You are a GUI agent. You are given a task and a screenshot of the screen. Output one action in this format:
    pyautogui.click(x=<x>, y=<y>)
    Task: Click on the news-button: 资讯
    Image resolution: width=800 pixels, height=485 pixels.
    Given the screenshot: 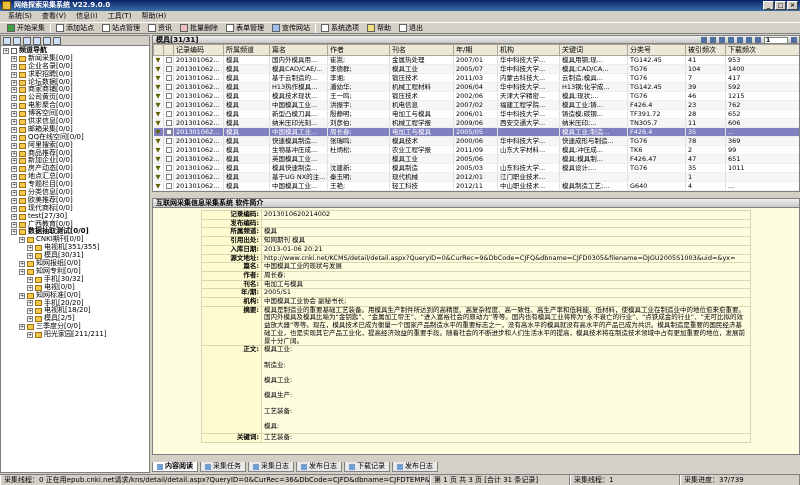 What is the action you would take?
    pyautogui.click(x=160, y=28)
    